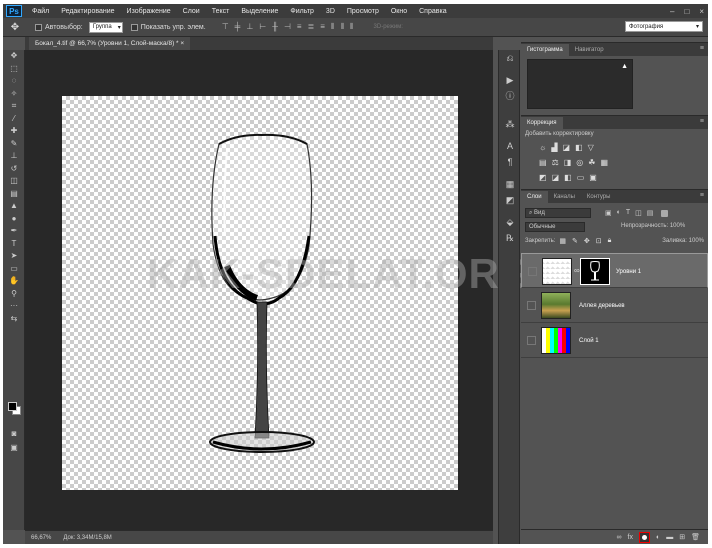 The image size is (712, 548). Describe the element at coordinates (545, 50) in the screenshot. I see `tab-histogram: Гистограмма` at that location.